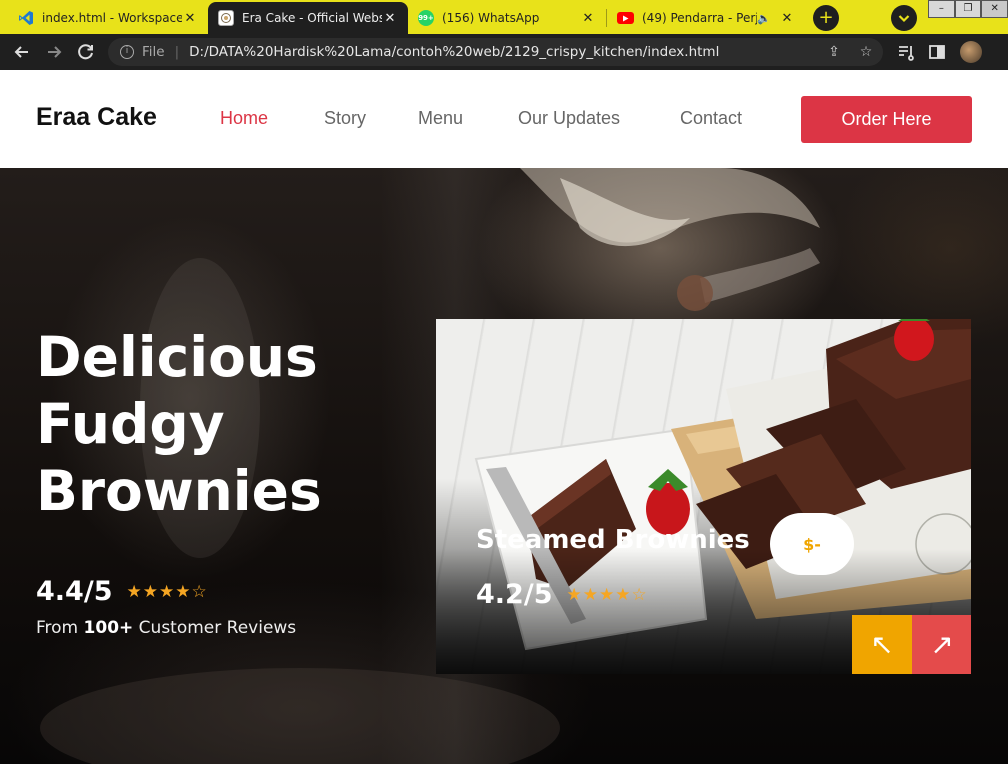 Image resolution: width=1008 pixels, height=764 pixels. I want to click on new-tab-button: +, so click(826, 18).